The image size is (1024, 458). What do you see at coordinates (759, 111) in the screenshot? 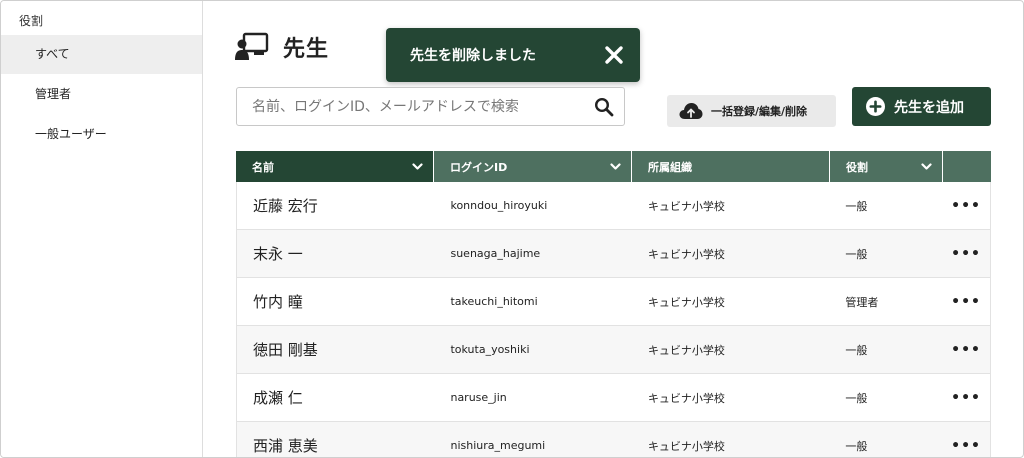
I see `bulk-edit-label: 一括登録/編集/削除` at bounding box center [759, 111].